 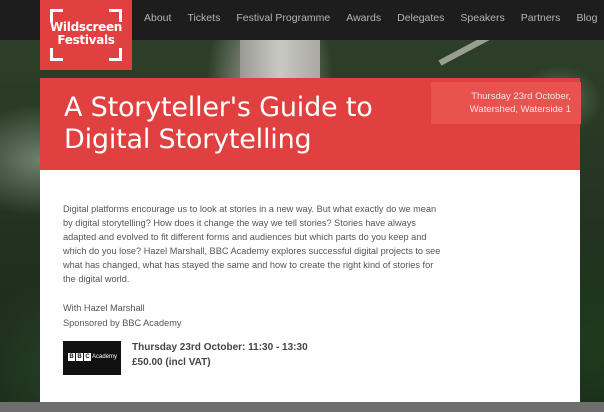 I want to click on logo-frame: Wildscreen Festivals, so click(x=86, y=35).